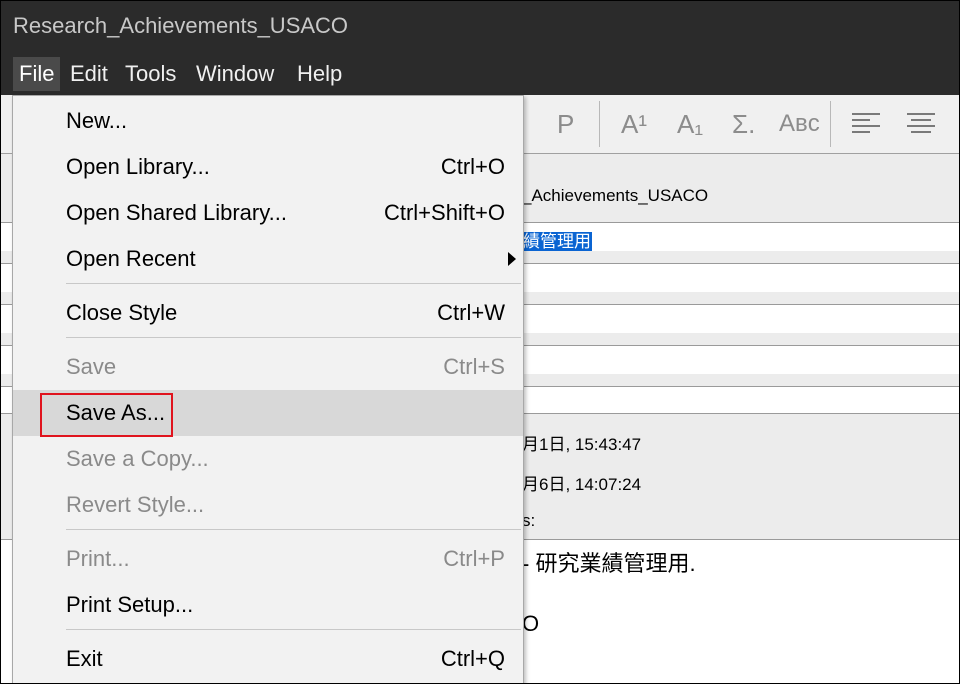  Describe the element at coordinates (531, 623) in the screenshot. I see `extra-text: O` at that location.